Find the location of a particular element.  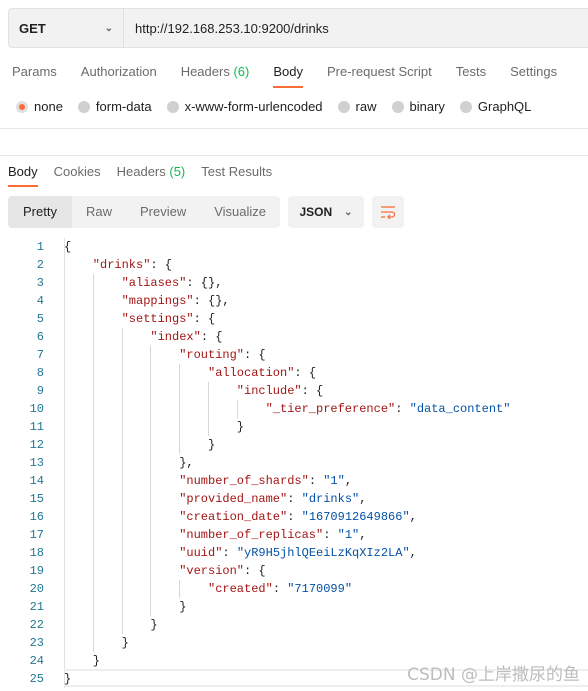

json-key: "index" is located at coordinates (175, 337).